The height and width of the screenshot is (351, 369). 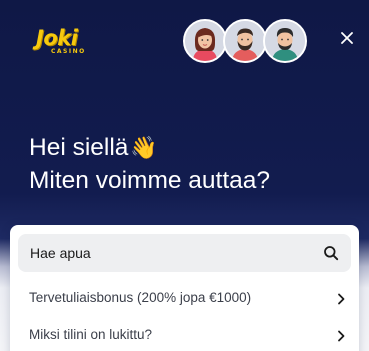 I want to click on close-icon, so click(x=347, y=38).